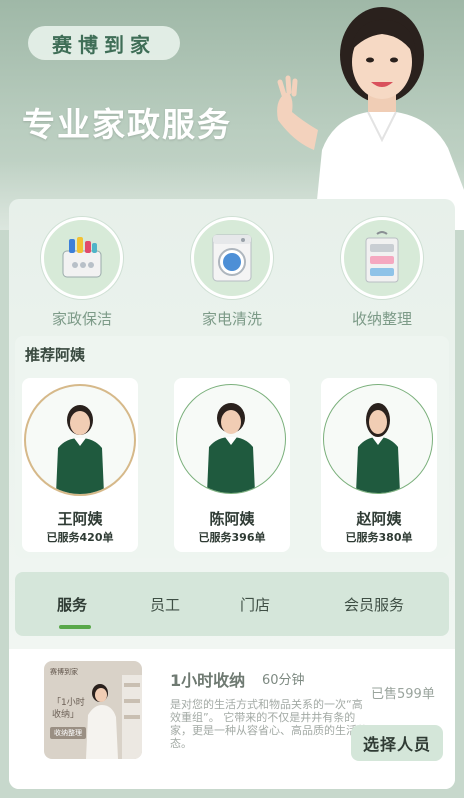 This screenshot has width=464, height=798. I want to click on washing-machine-icon, so click(232, 258).